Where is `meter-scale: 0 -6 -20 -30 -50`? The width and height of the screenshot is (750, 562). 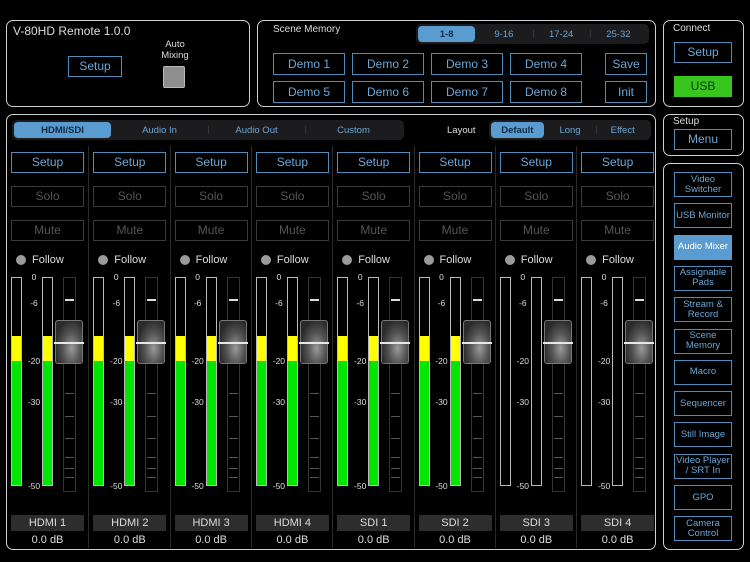 meter-scale: 0 -6 -20 -30 -50 is located at coordinates (198, 381).